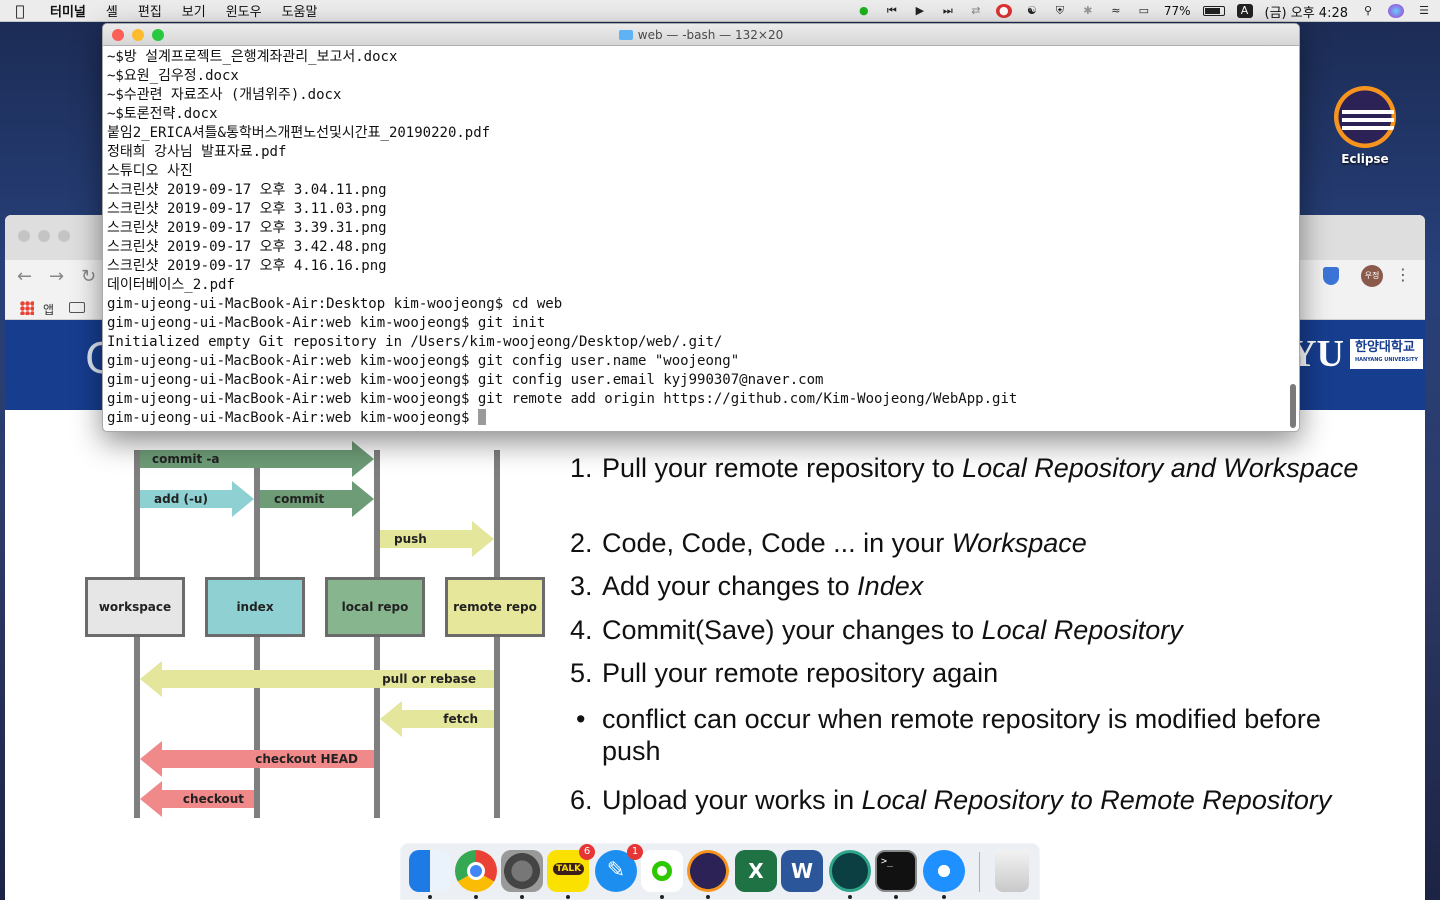 The height and width of the screenshot is (900, 1440). I want to click on eclipse-icon, so click(708, 871).